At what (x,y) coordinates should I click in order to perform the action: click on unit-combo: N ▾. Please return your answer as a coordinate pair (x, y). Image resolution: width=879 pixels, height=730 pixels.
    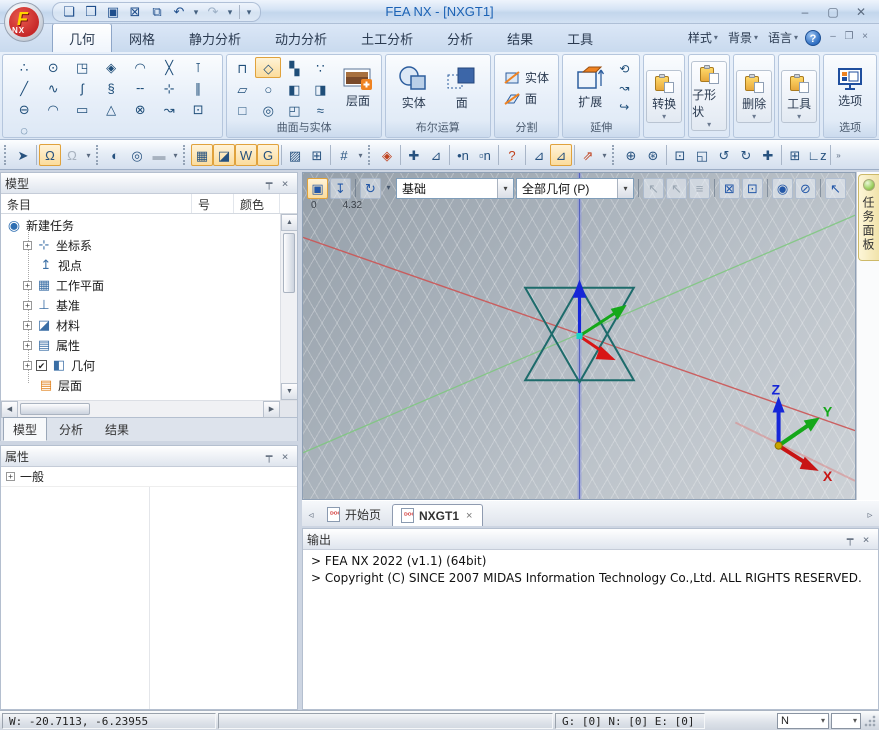
    Looking at the image, I should click on (803, 720).